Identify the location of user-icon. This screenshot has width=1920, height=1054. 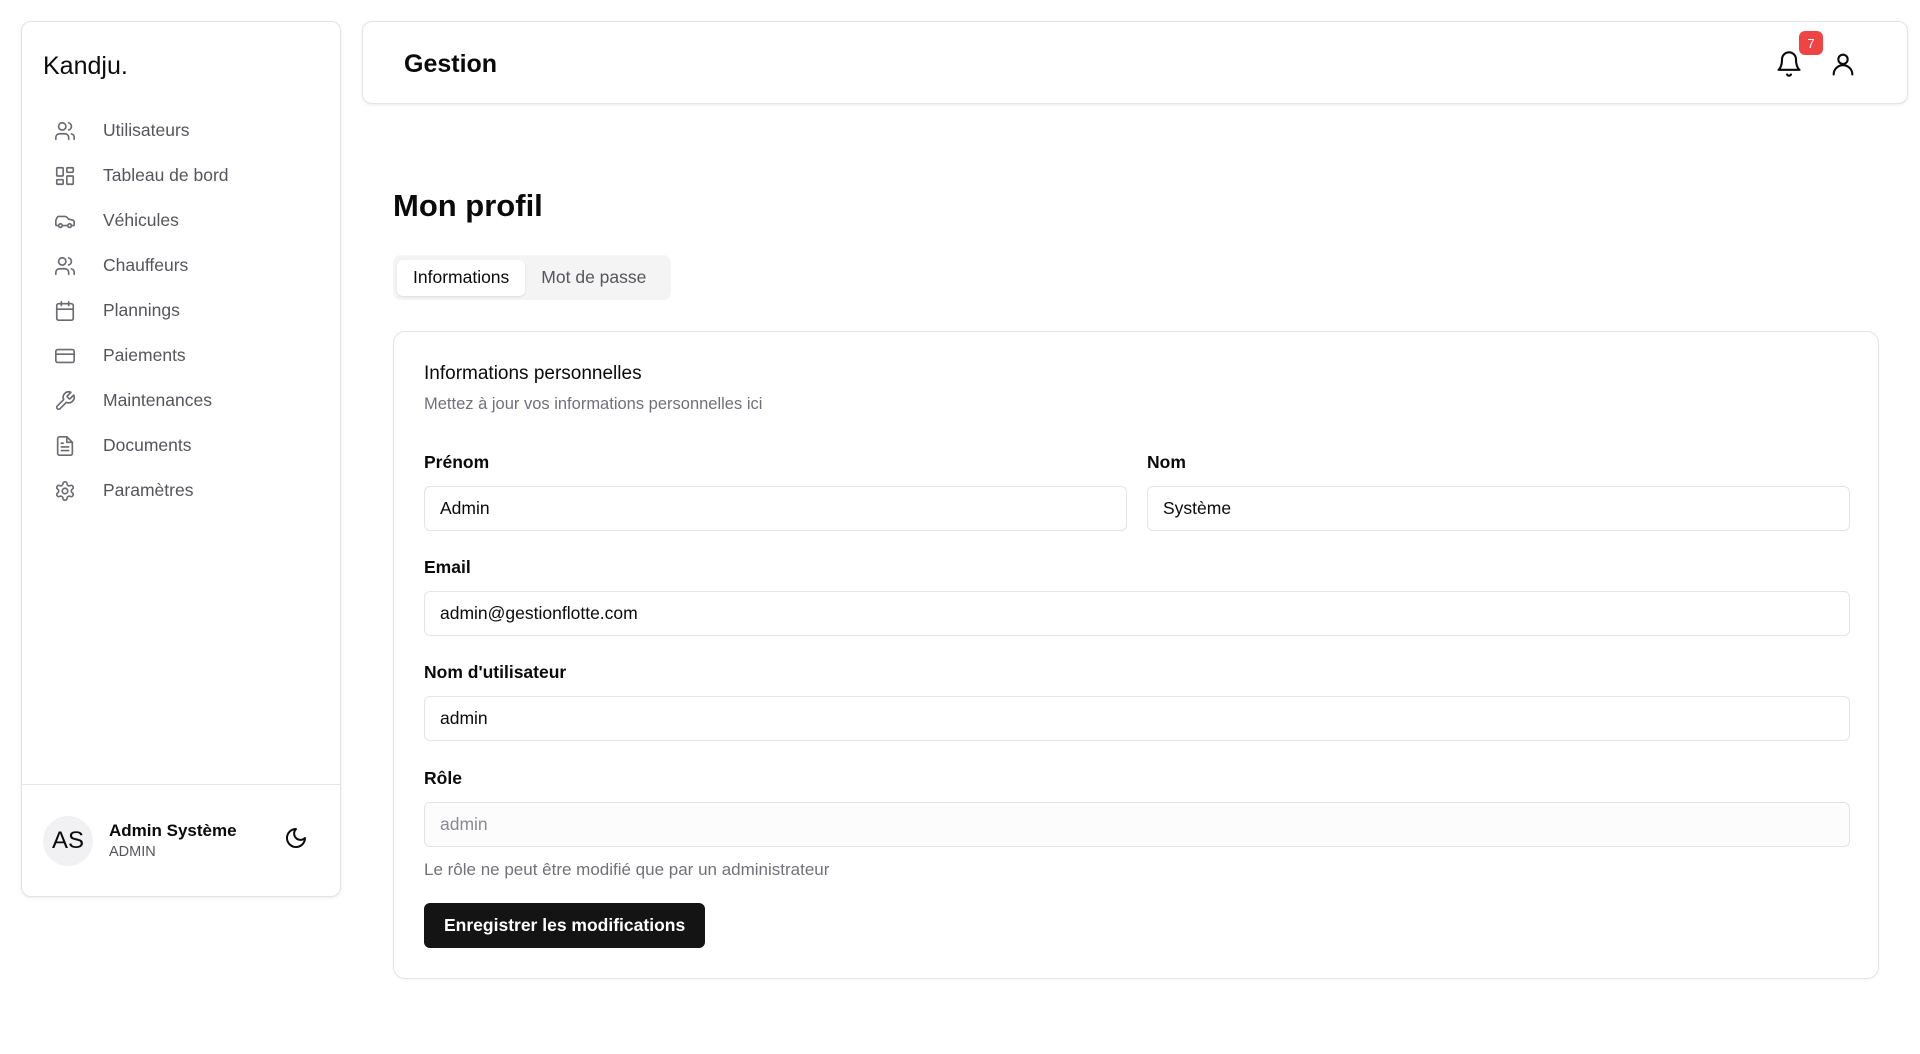
(1843, 67).